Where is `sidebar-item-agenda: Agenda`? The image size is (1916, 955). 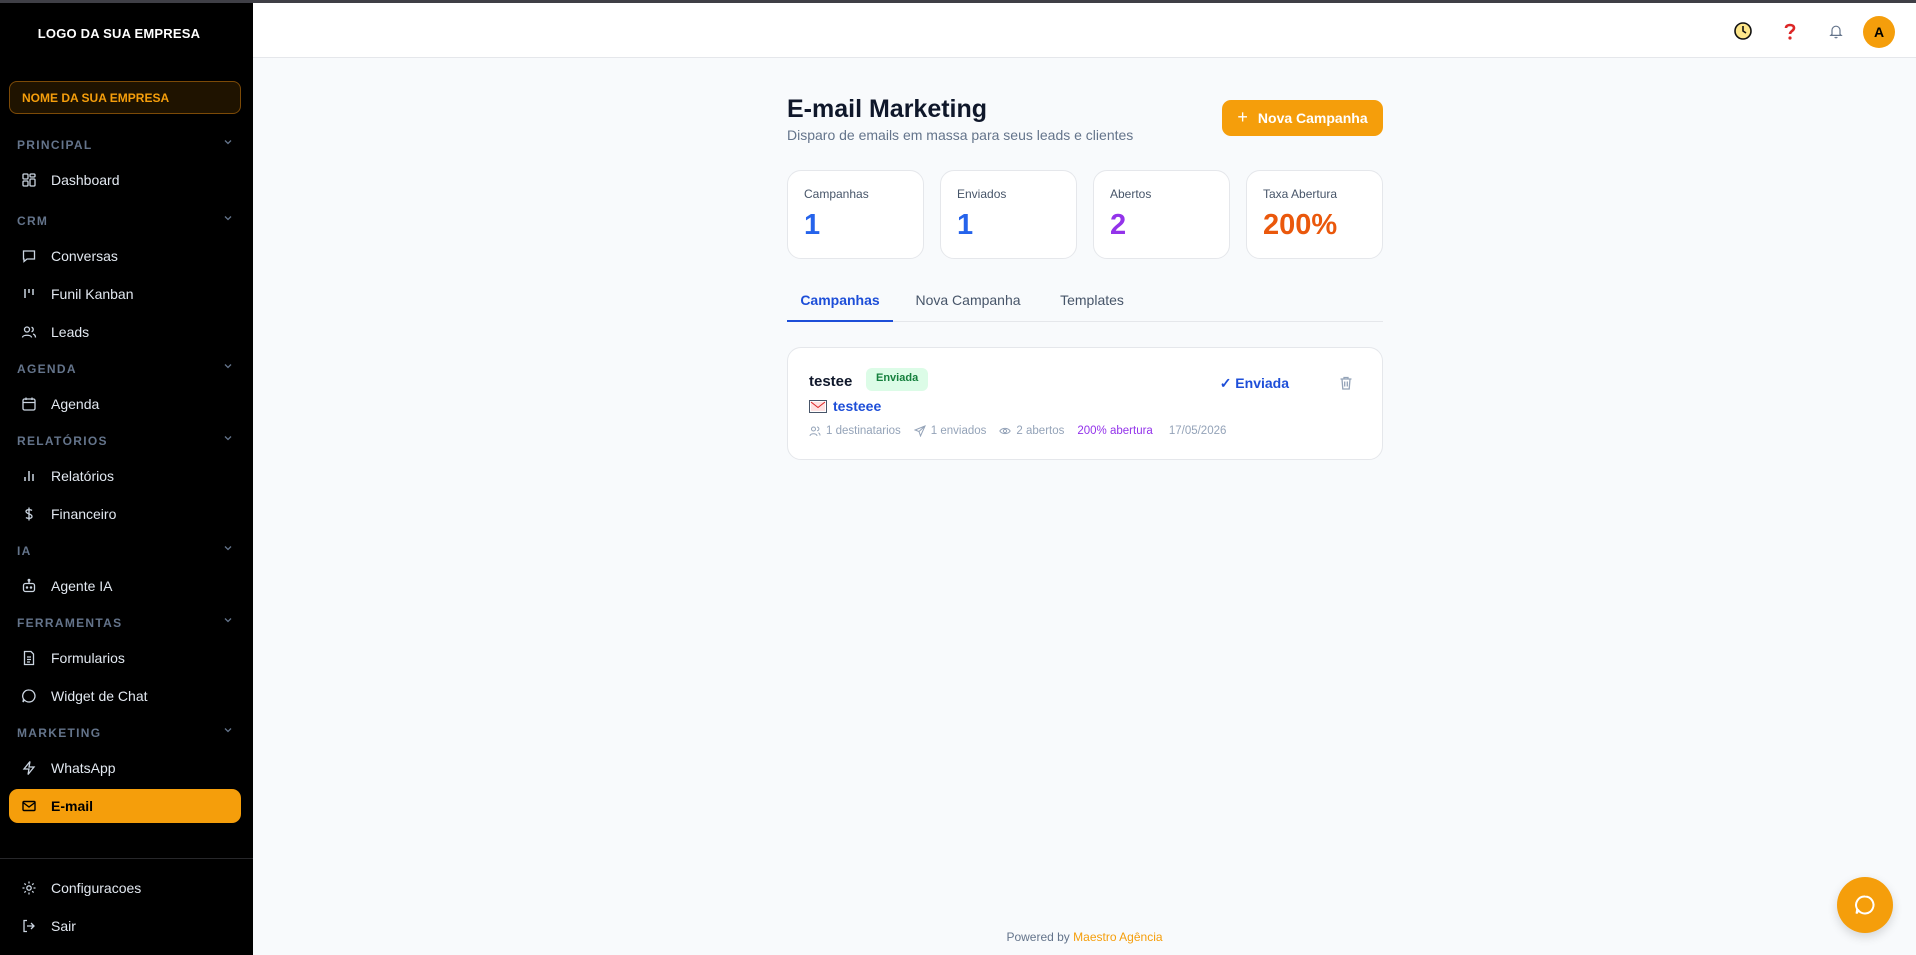 sidebar-item-agenda: Agenda is located at coordinates (125, 404).